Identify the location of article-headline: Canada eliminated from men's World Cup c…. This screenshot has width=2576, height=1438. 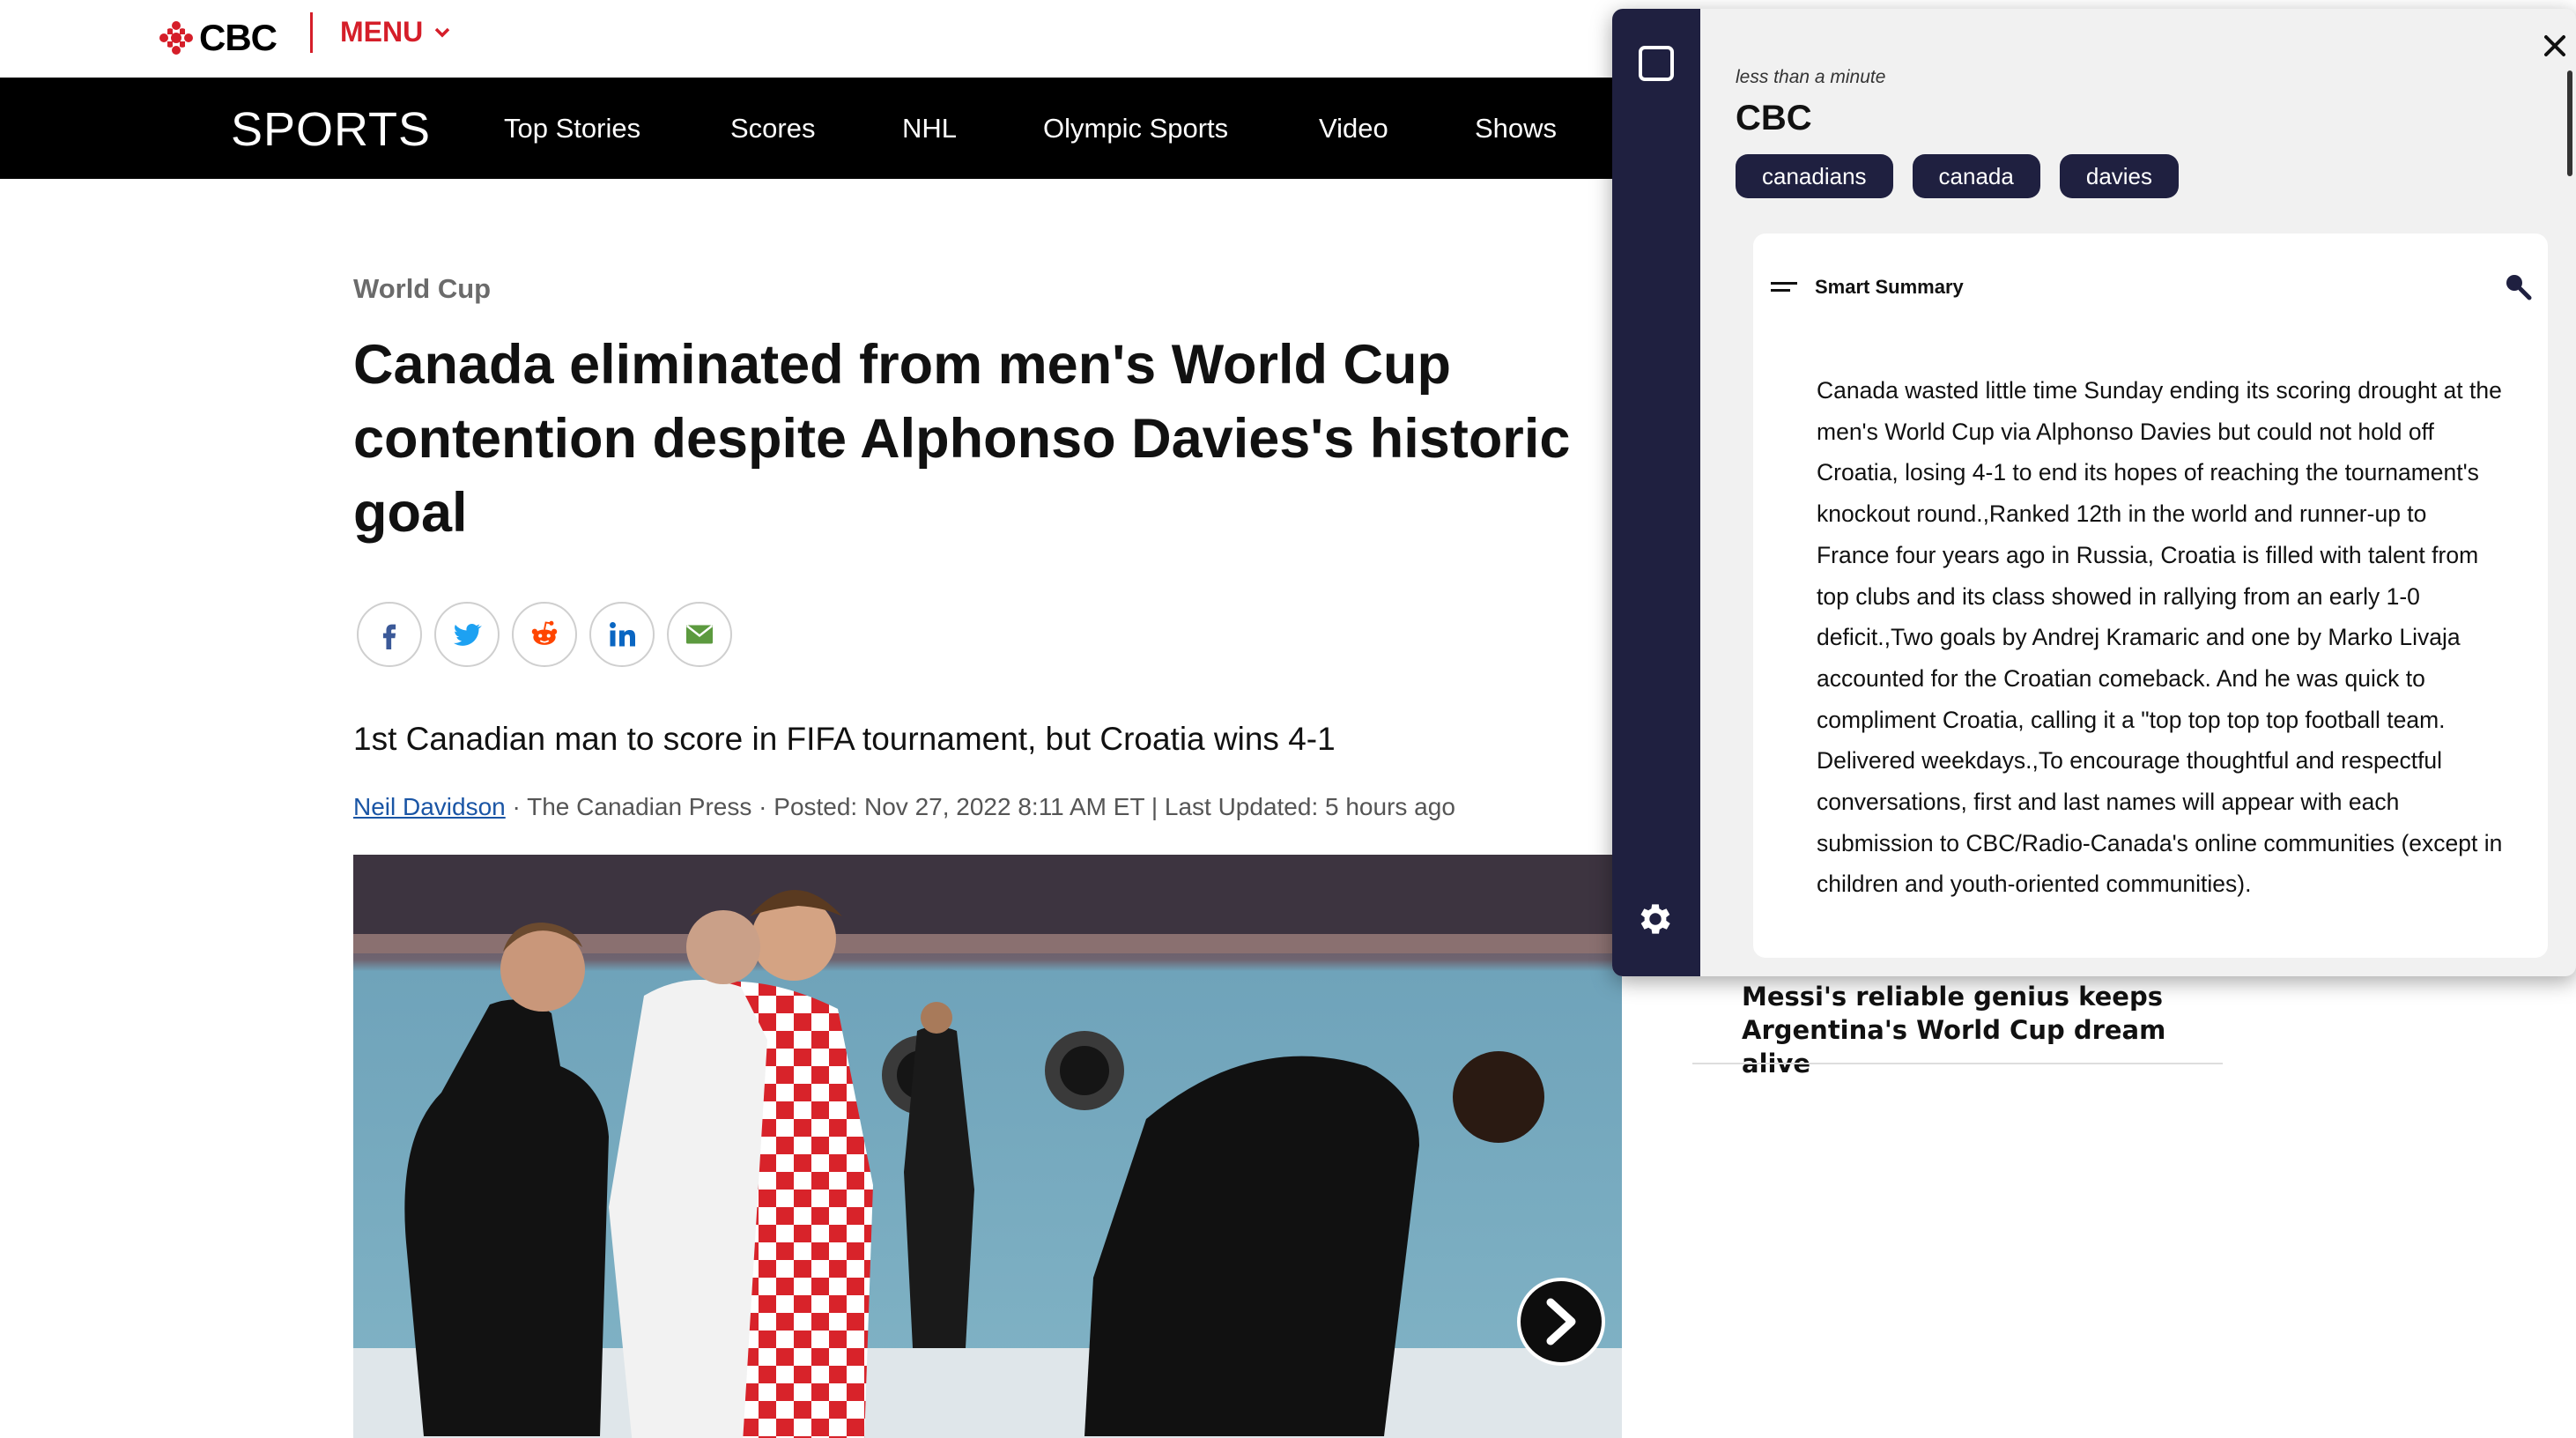
(962, 439).